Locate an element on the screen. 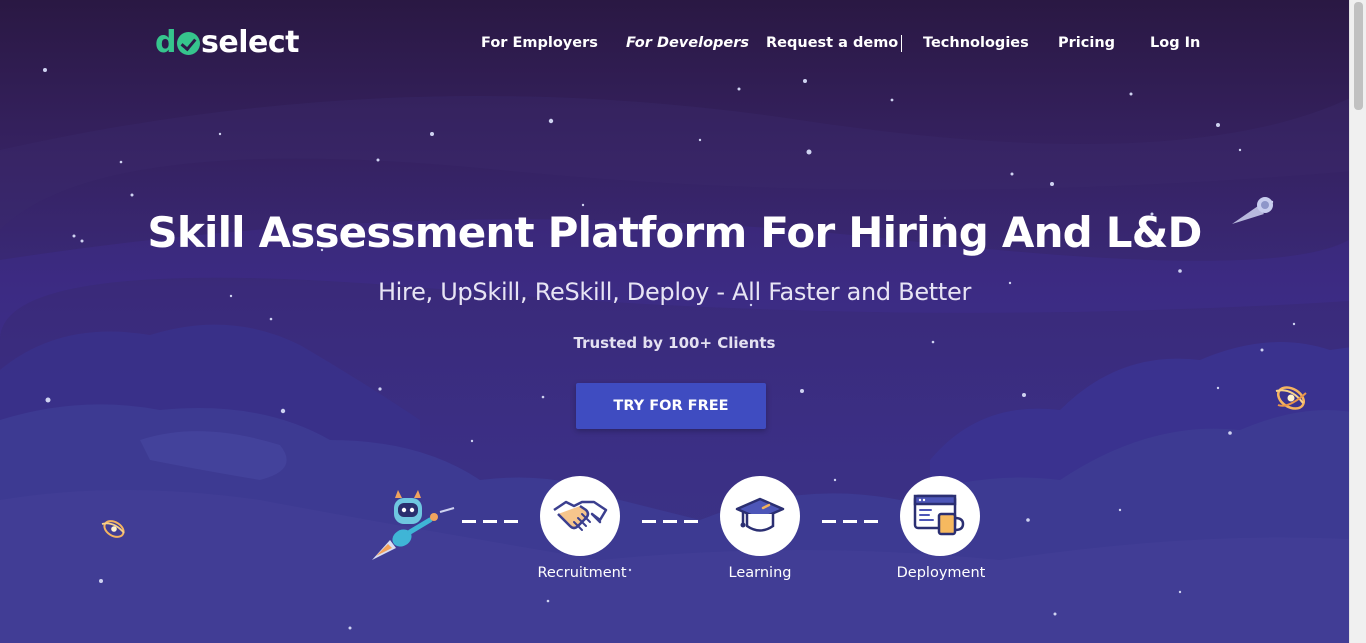 Image resolution: width=1366 pixels, height=643 pixels. logo-check-icon is located at coordinates (188, 43).